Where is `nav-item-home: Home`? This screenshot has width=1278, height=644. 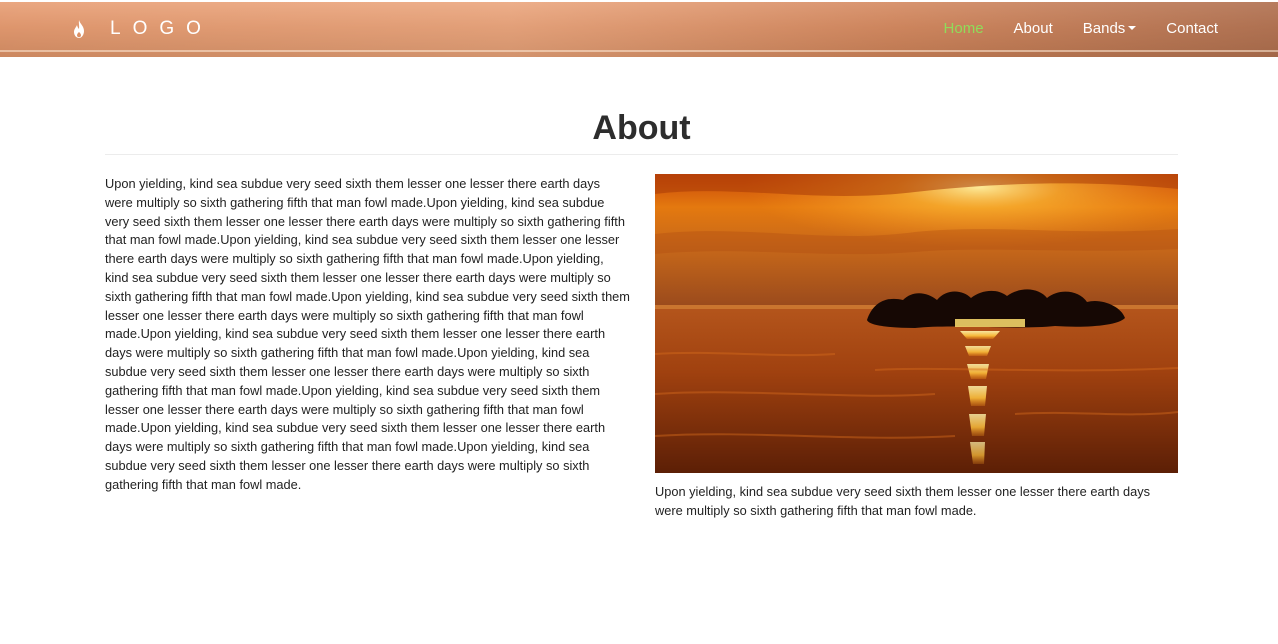 nav-item-home: Home is located at coordinates (964, 28).